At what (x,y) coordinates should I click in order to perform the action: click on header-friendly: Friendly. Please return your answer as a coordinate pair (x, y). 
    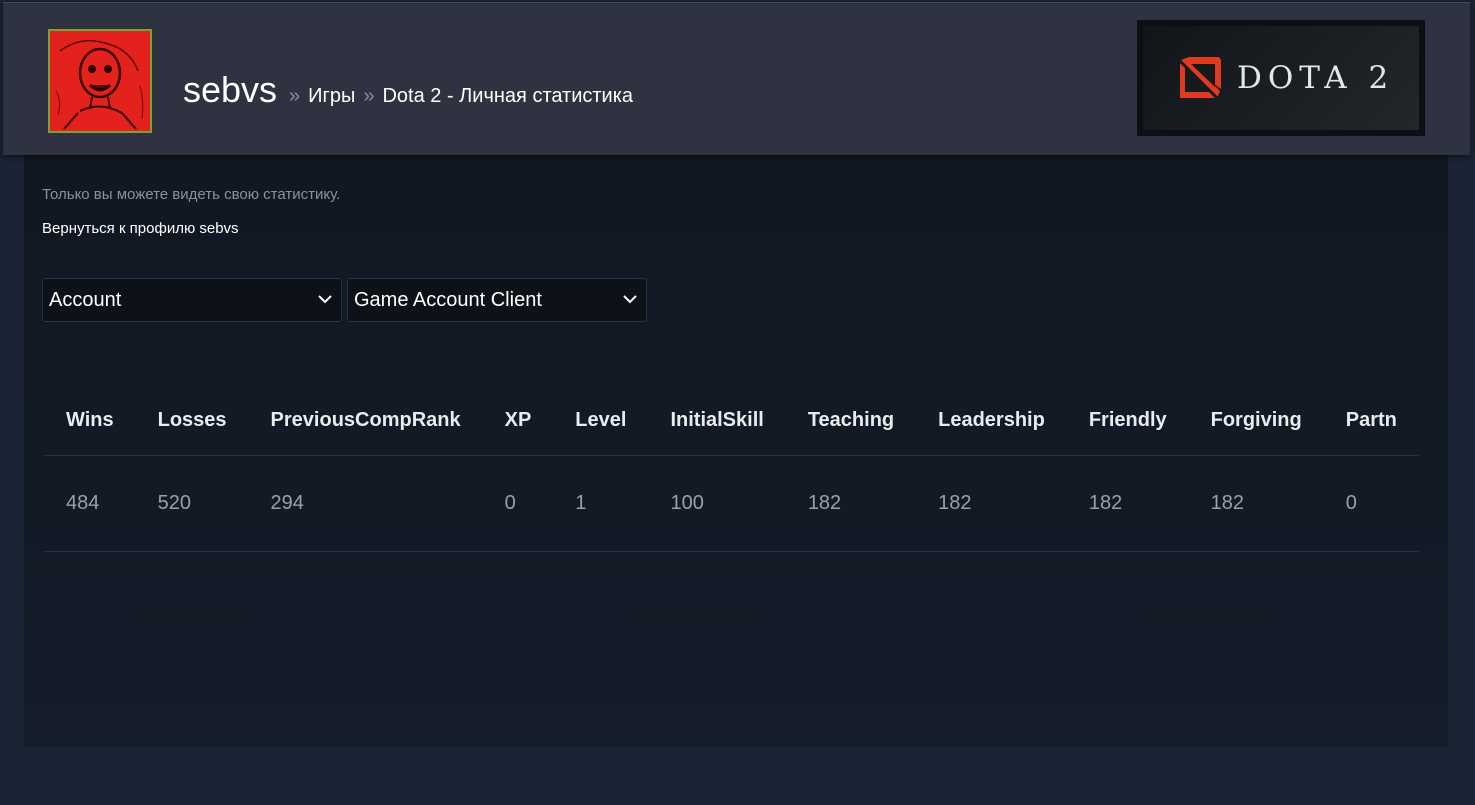
    Looking at the image, I should click on (1127, 420).